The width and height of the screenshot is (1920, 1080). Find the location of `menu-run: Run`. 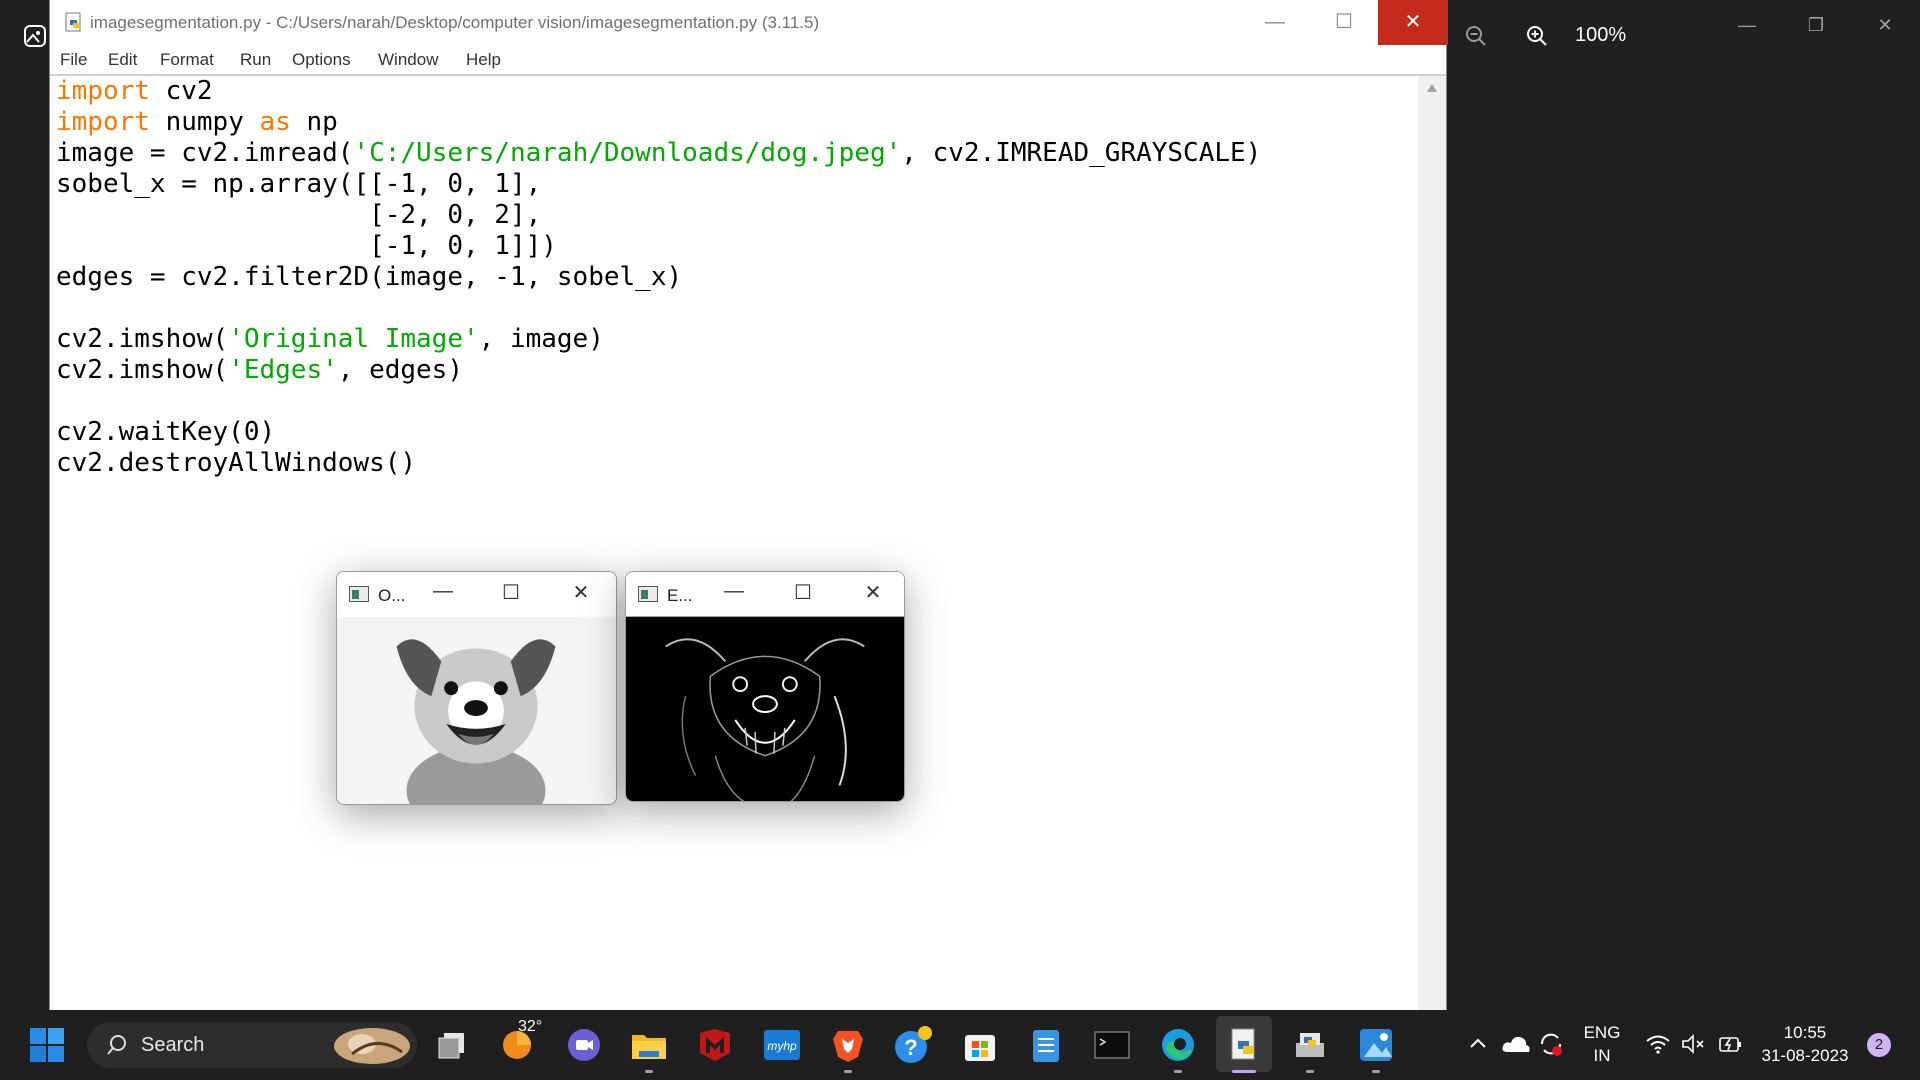

menu-run: Run is located at coordinates (255, 60).